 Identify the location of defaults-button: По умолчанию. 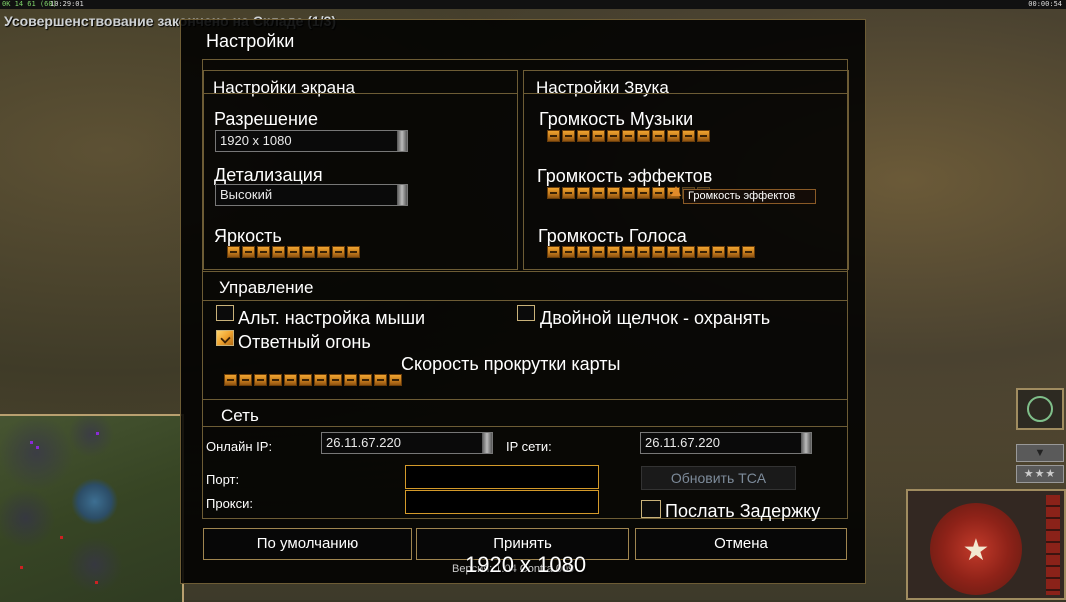
(307, 544).